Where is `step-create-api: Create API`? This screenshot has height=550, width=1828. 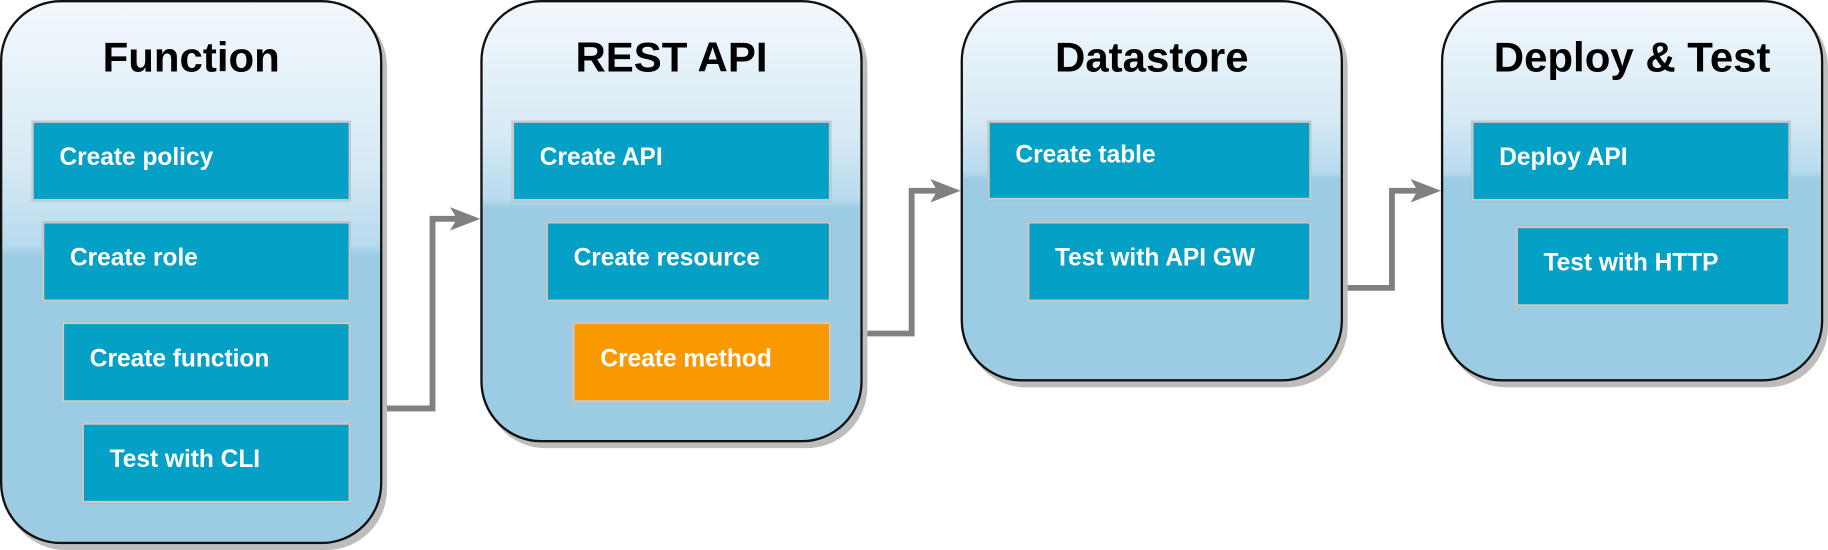 step-create-api: Create API is located at coordinates (671, 161).